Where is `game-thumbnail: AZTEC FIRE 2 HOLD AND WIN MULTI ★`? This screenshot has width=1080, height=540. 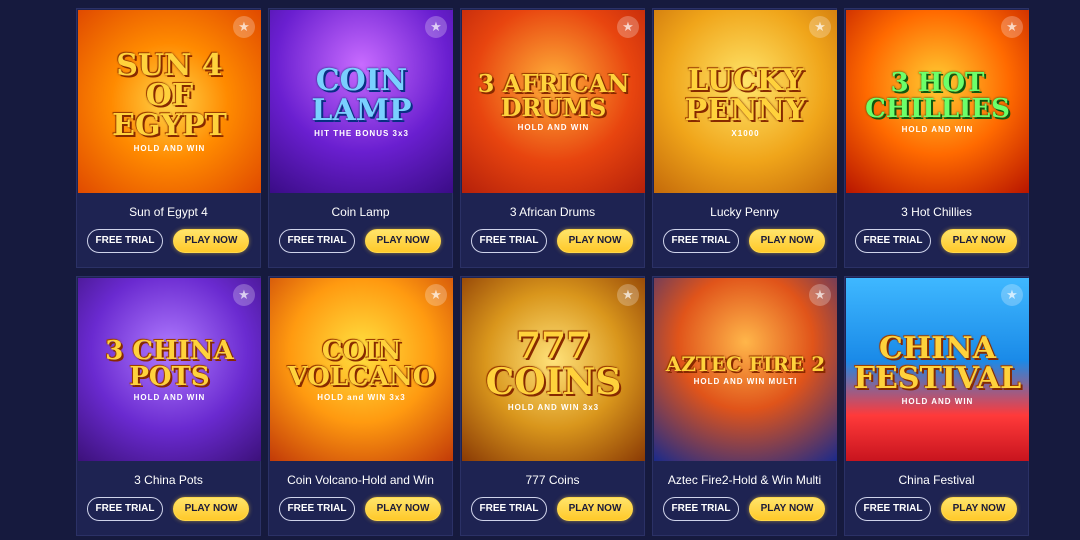
game-thumbnail: AZTEC FIRE 2 HOLD AND WIN MULTI ★ is located at coordinates (745, 369).